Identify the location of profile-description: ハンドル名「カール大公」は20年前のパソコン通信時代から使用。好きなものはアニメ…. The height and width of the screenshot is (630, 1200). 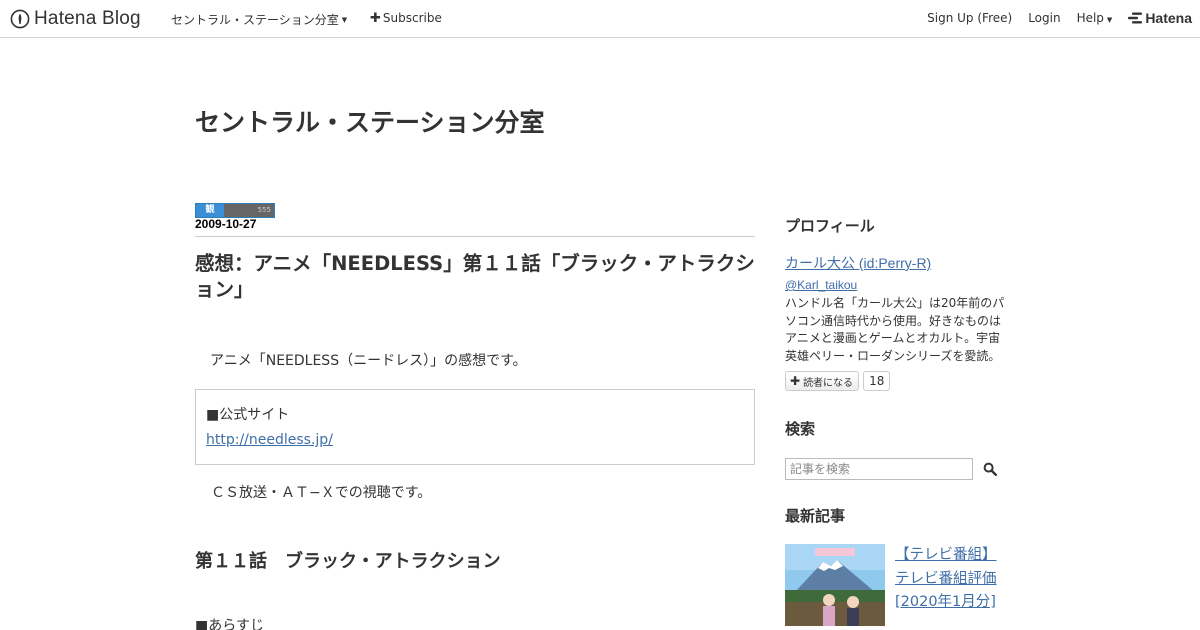
(895, 329).